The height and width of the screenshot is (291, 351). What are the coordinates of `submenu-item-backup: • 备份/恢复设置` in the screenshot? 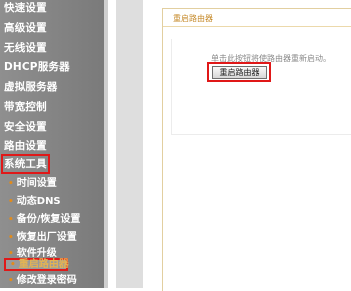 It's located at (50, 220).